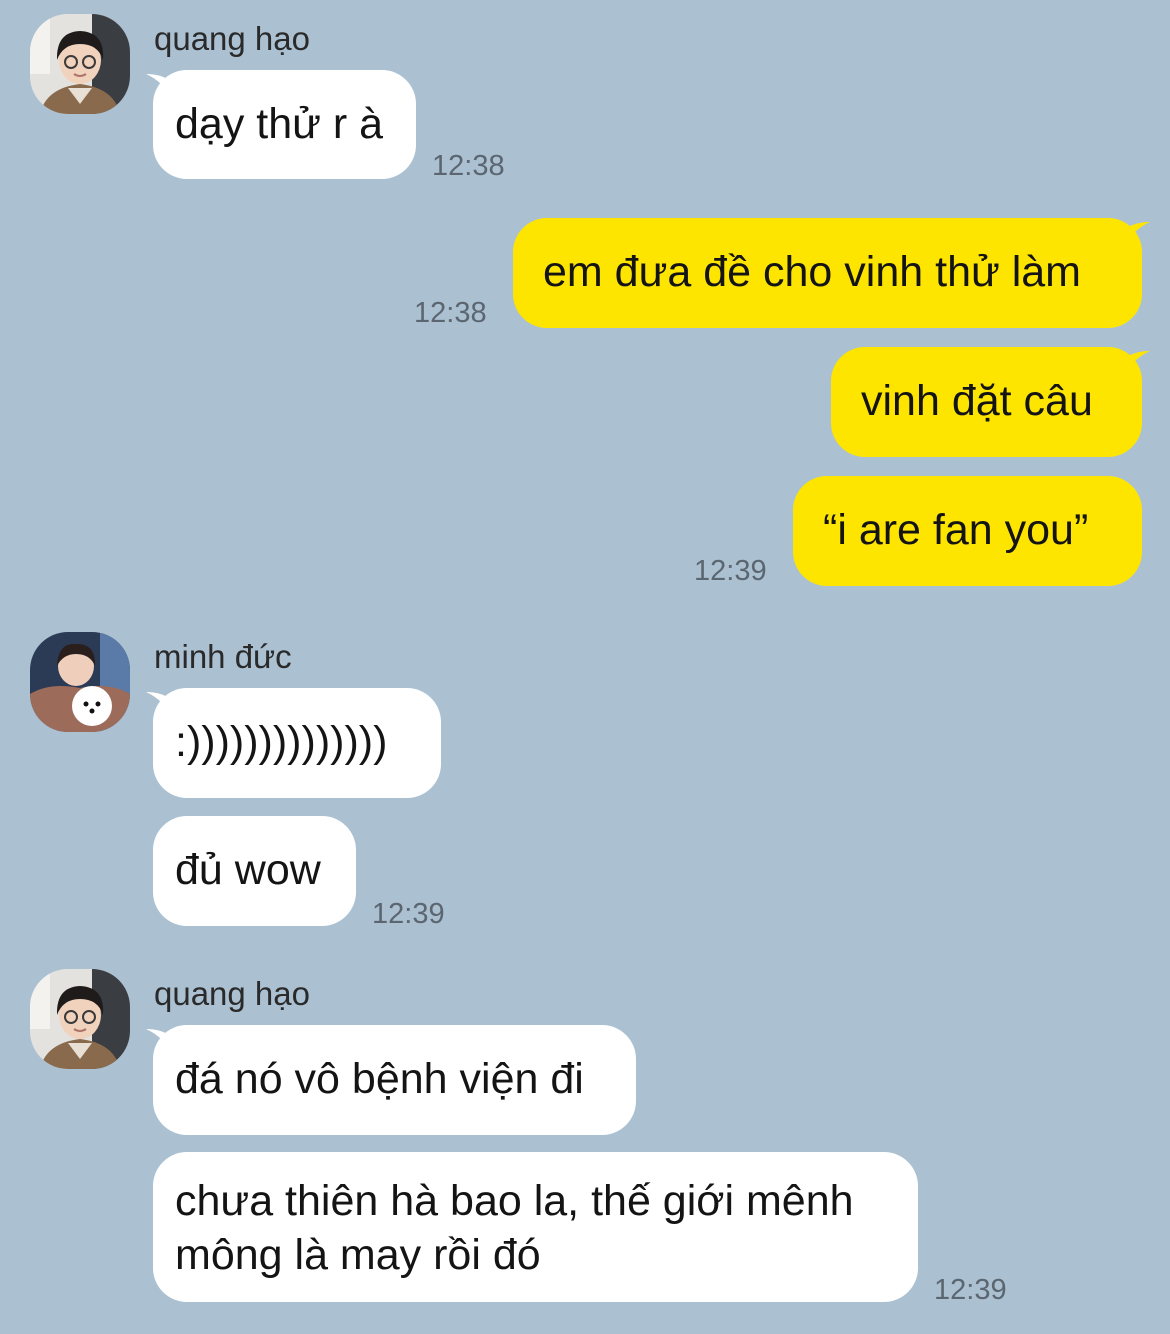  What do you see at coordinates (281, 742) in the screenshot?
I see `message-text: :))))))))))))))` at bounding box center [281, 742].